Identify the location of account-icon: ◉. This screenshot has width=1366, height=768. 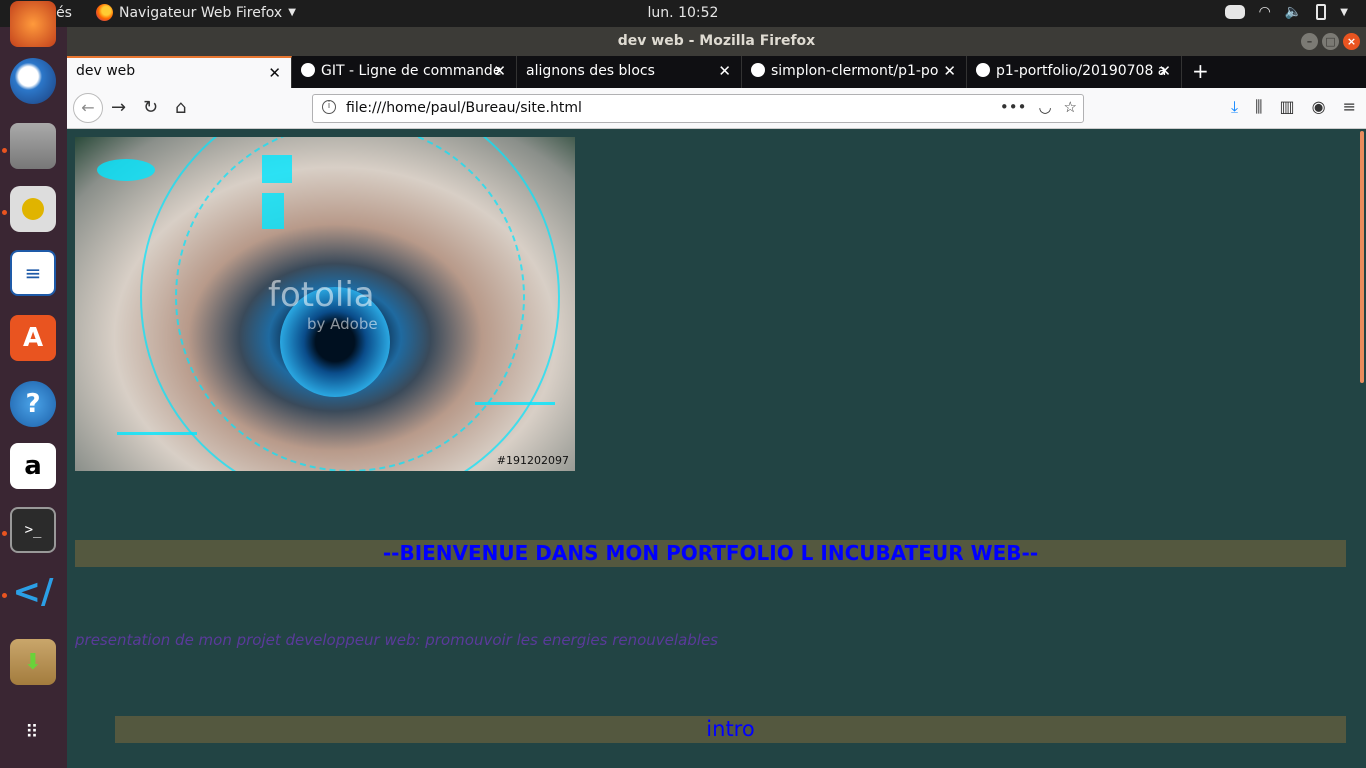
(1319, 107).